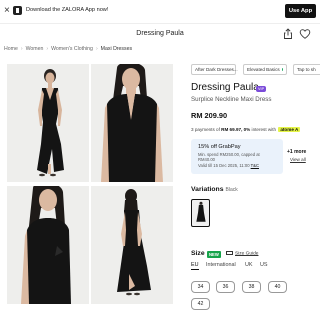 The image size is (320, 314). I want to click on page-title: Dressing Paula, so click(160, 33).